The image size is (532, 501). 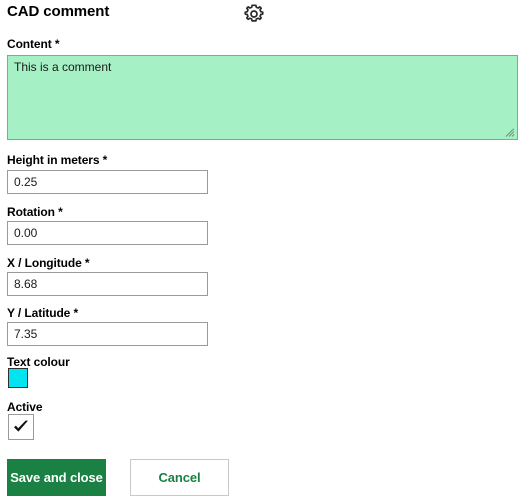 What do you see at coordinates (48, 263) in the screenshot?
I see `longitude-label: X / Longitude *` at bounding box center [48, 263].